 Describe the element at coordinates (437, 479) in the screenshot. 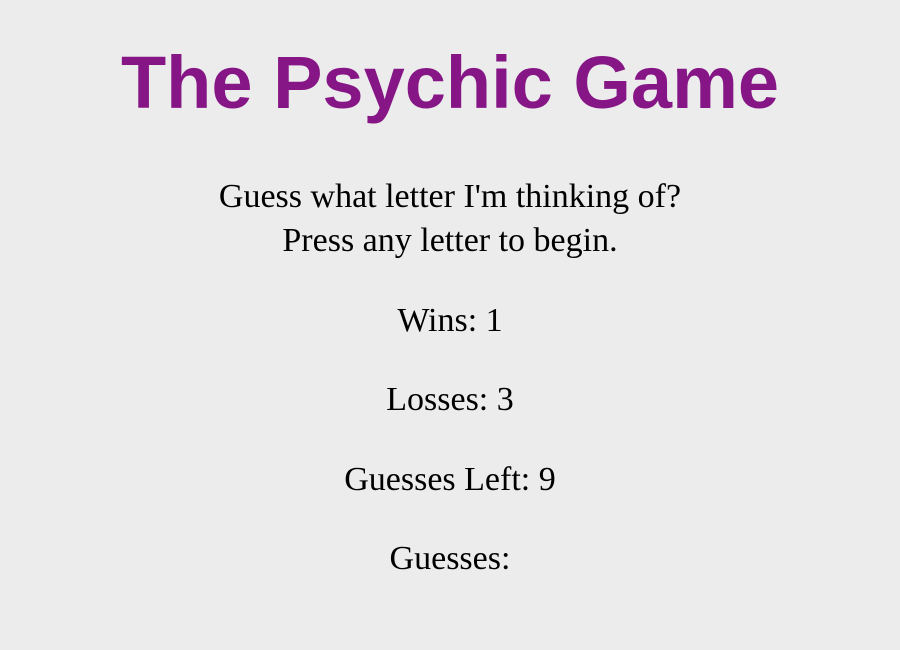

I see `guesses-left-label: Guesses Left:` at that location.